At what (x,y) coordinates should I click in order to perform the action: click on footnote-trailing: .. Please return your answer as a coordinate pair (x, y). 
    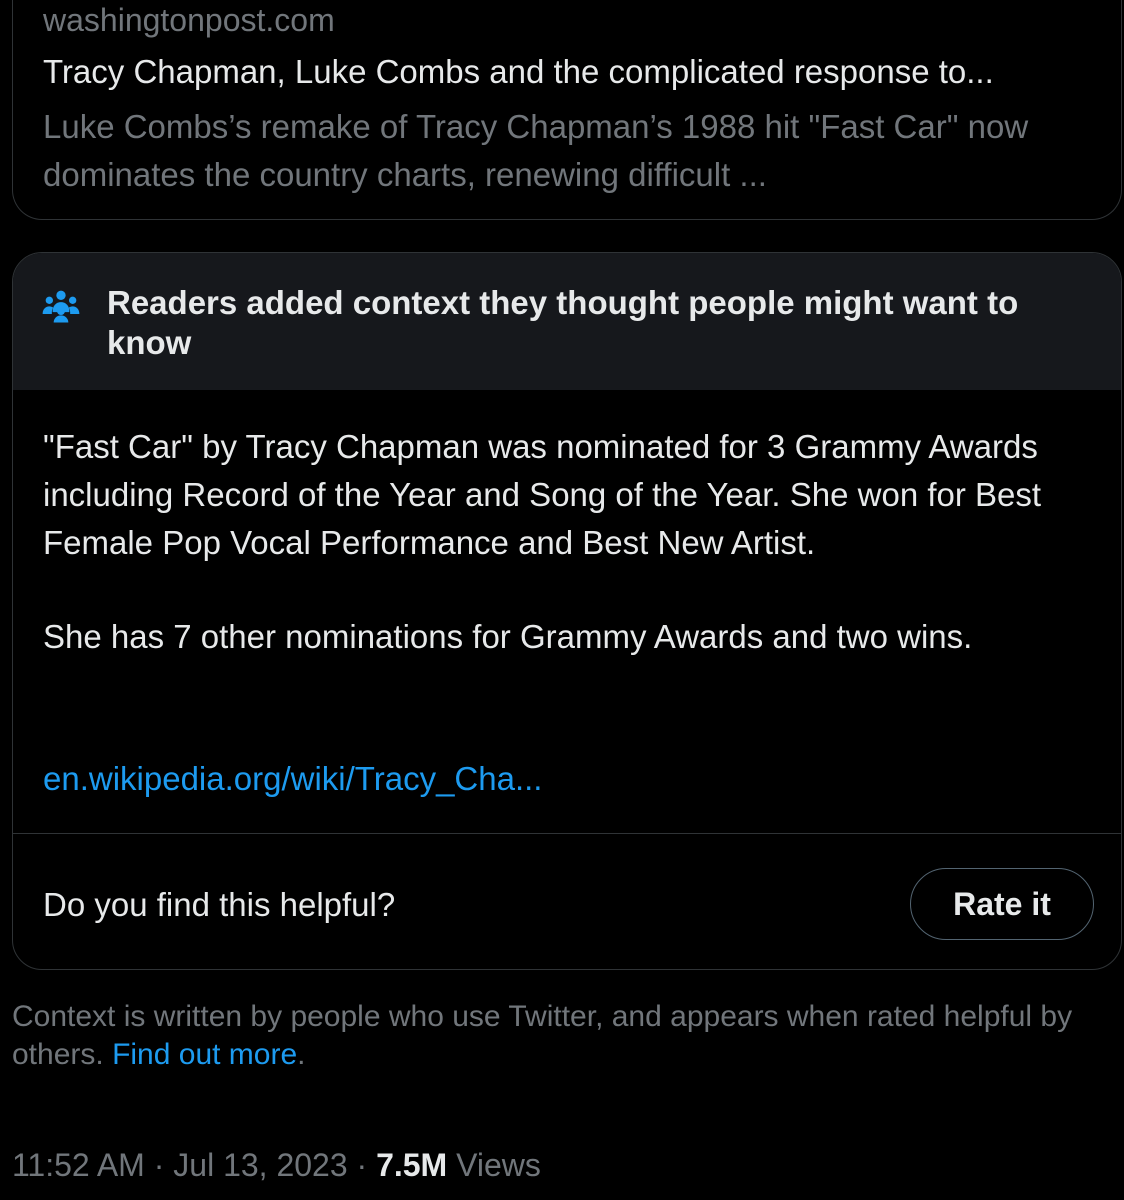
    Looking at the image, I should click on (301, 1054).